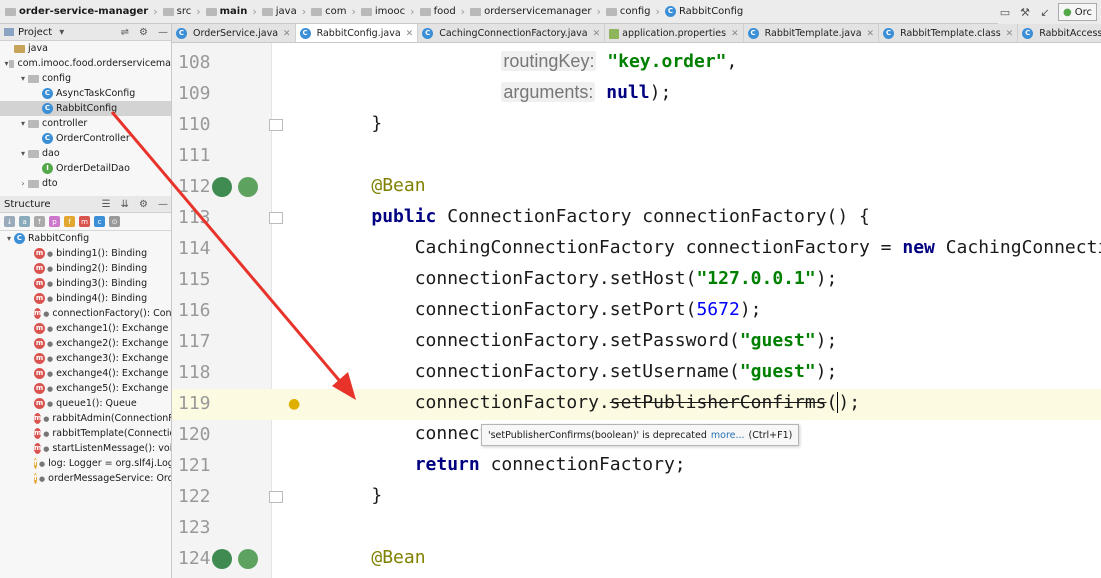  What do you see at coordinates (85, 183) in the screenshot?
I see `project-tree-item: › dto` at bounding box center [85, 183].